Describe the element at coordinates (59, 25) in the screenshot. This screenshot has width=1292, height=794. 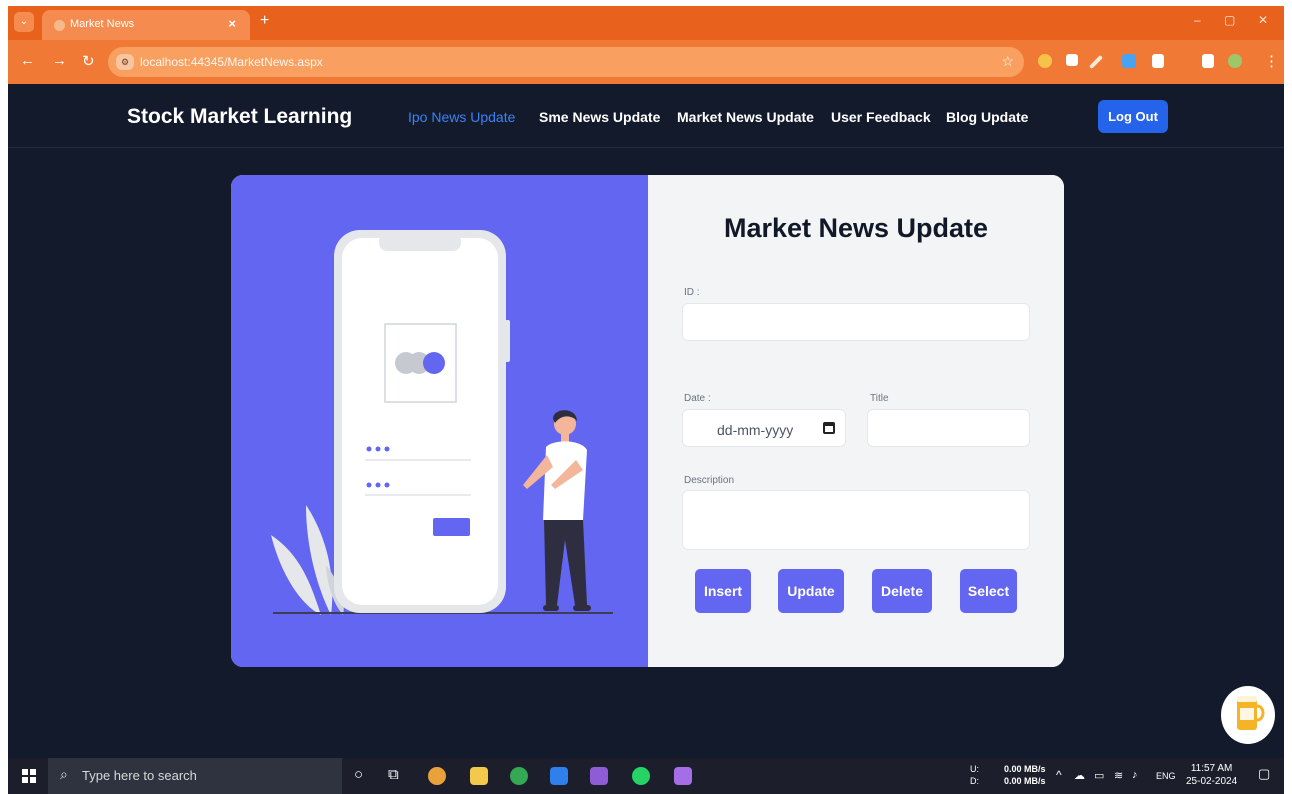
I see `tab-favicon-icon` at that location.